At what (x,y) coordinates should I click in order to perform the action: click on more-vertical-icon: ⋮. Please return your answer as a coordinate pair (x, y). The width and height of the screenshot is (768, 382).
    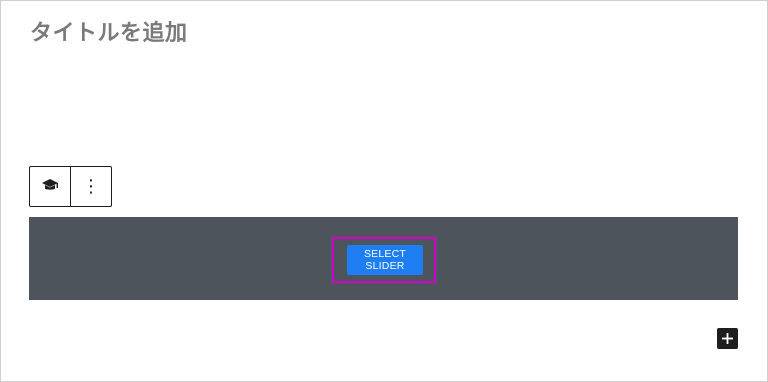
    Looking at the image, I should click on (91, 186).